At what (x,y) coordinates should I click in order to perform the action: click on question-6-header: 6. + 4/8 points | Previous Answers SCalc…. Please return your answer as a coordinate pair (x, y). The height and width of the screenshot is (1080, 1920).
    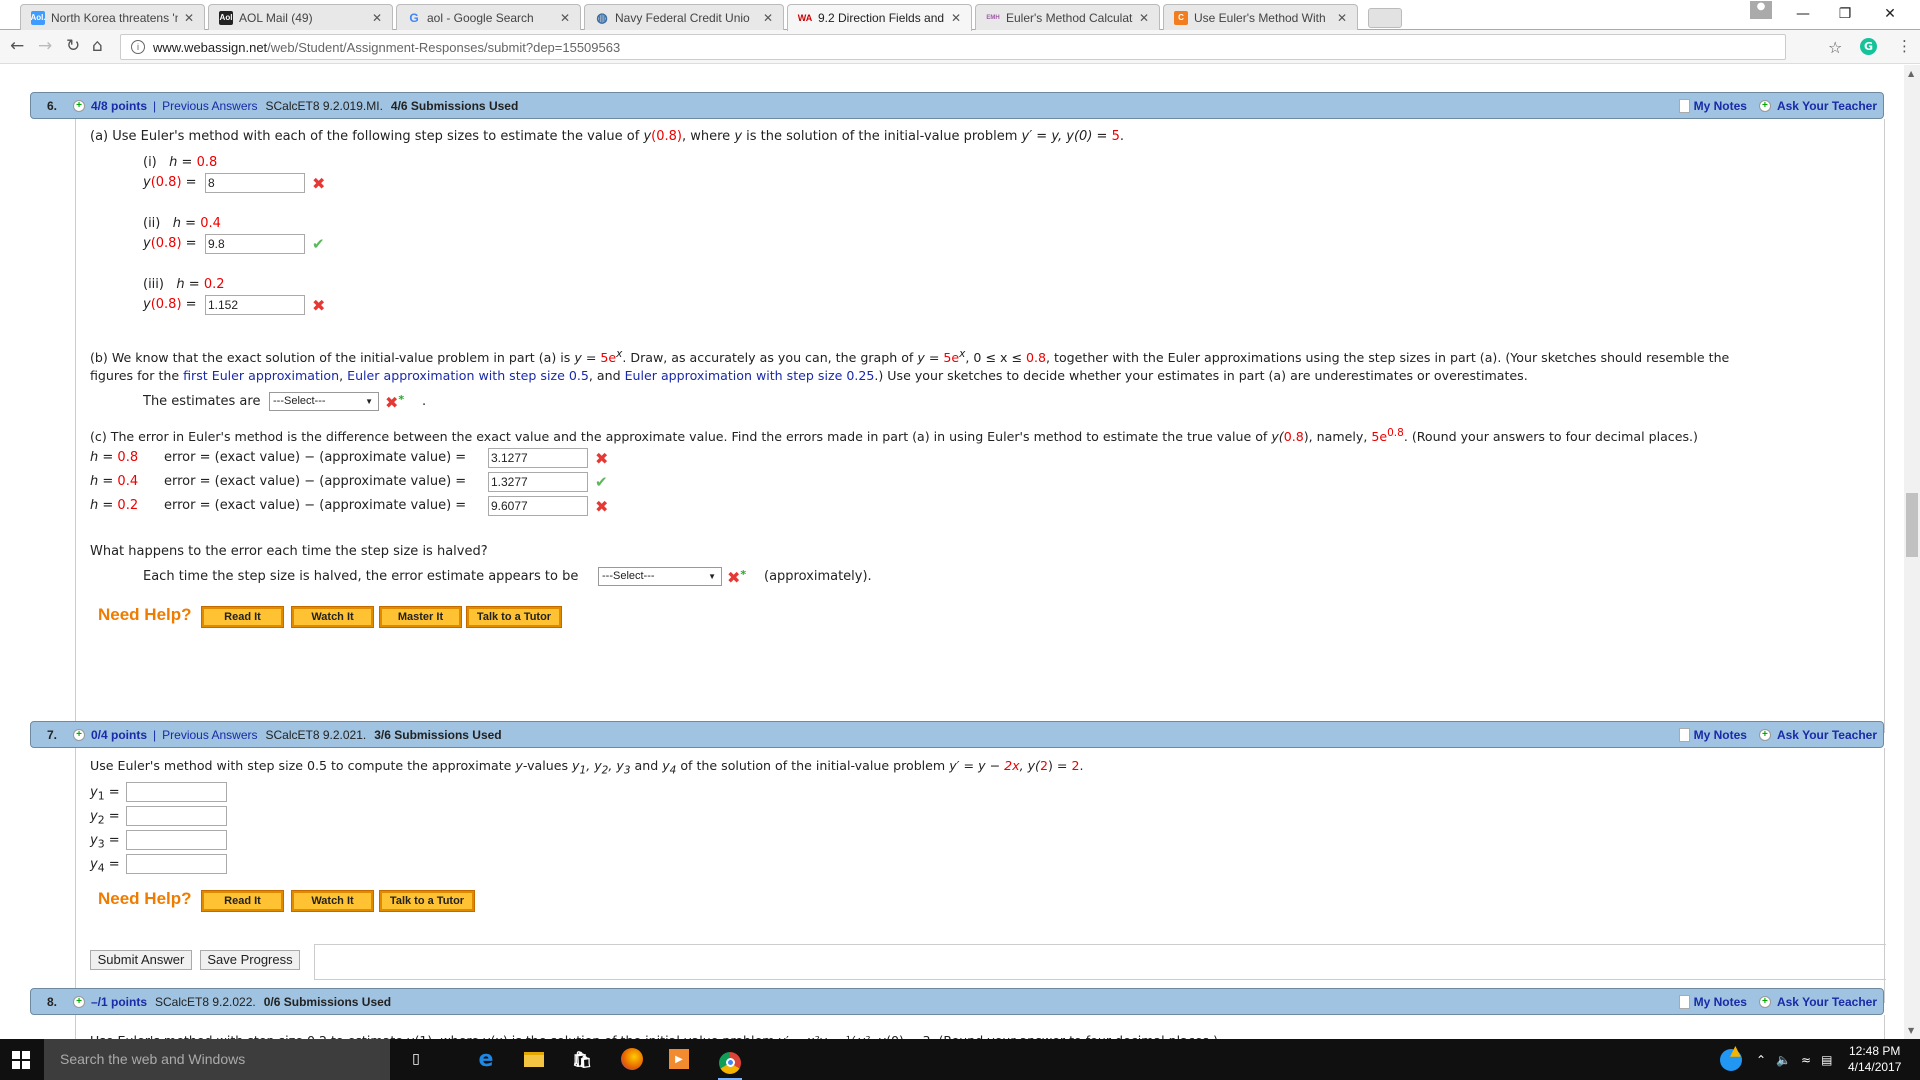
    Looking at the image, I should click on (957, 105).